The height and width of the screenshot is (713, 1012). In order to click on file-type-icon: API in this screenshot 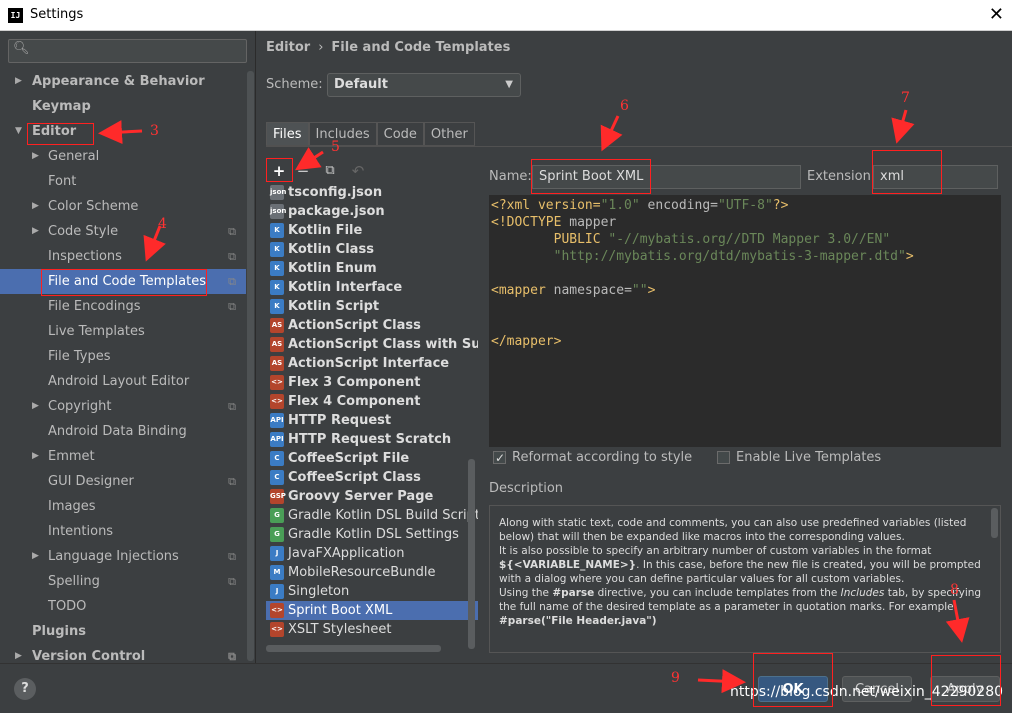, I will do `click(277, 439)`.